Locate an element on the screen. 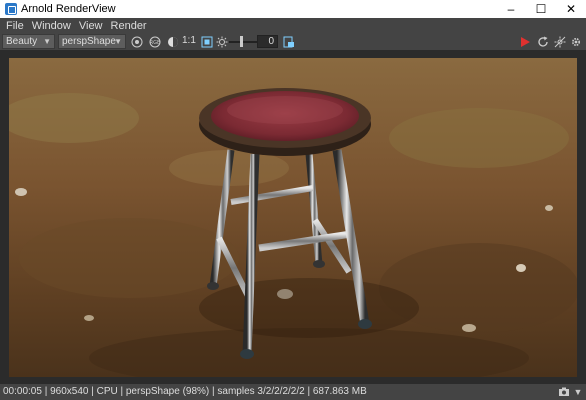 The image size is (586, 400). aov-dropdown-value: Beauty is located at coordinates (22, 41).